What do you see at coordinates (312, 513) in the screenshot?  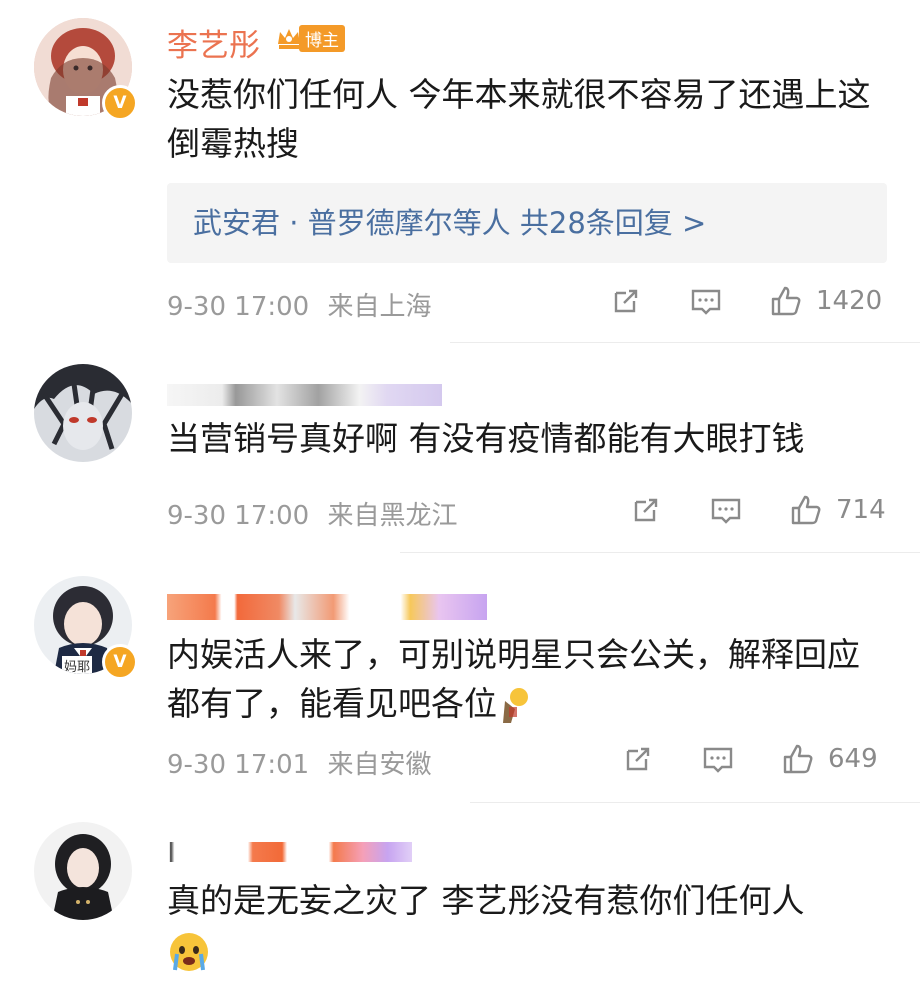 I see `comment-meta: 9-30 17:00 来自黑龙江` at bounding box center [312, 513].